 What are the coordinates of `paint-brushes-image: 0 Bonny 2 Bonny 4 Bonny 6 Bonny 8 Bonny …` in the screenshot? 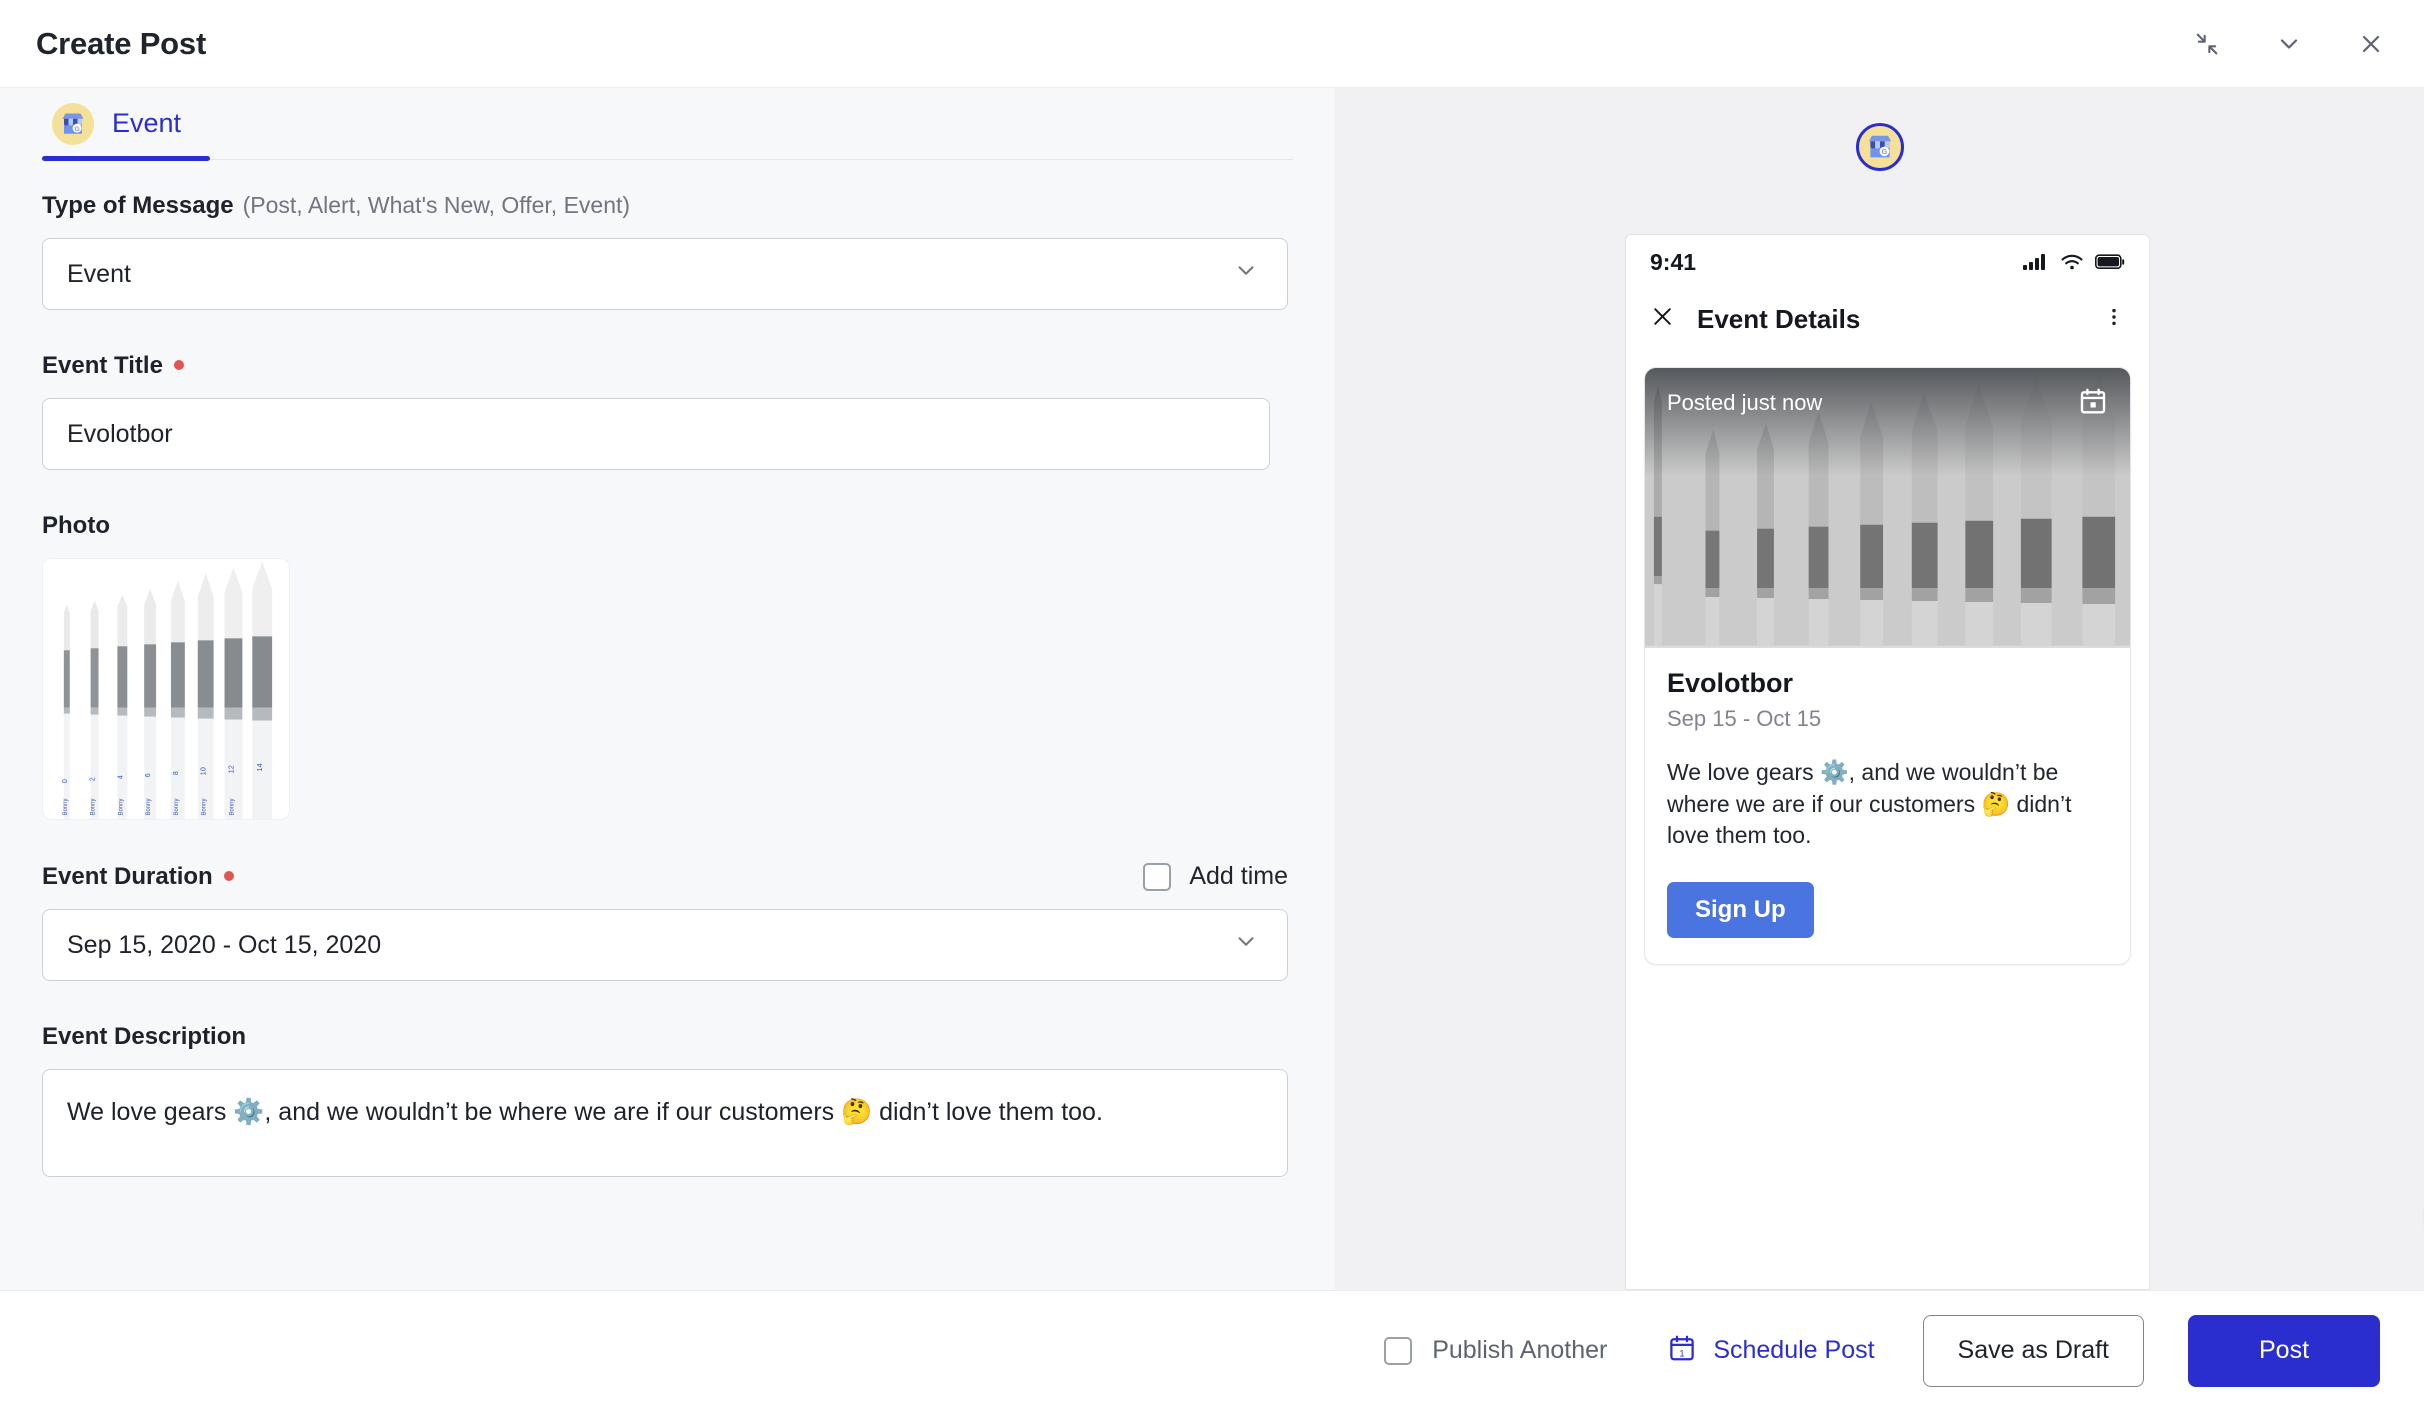 It's located at (166, 689).